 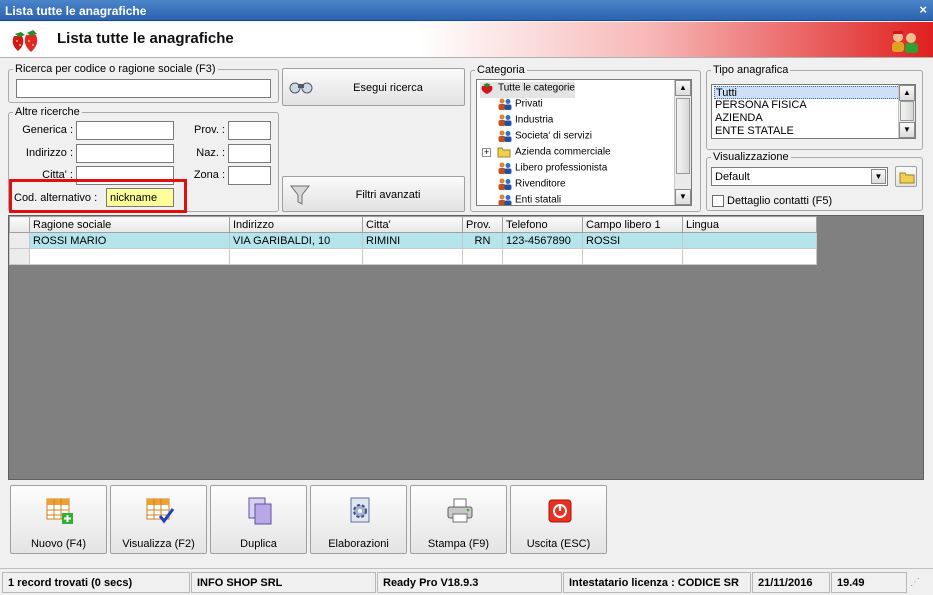 What do you see at coordinates (25, 41) in the screenshot?
I see `strawberry-icon` at bounding box center [25, 41].